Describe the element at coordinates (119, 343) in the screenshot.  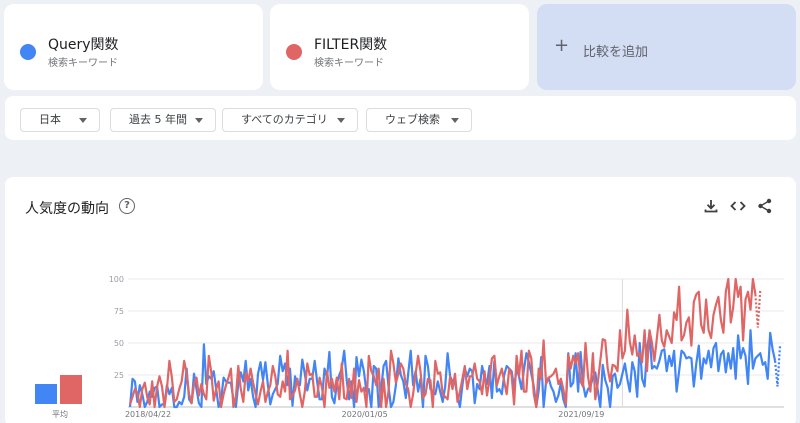
I see `y-tick-label: 50` at that location.